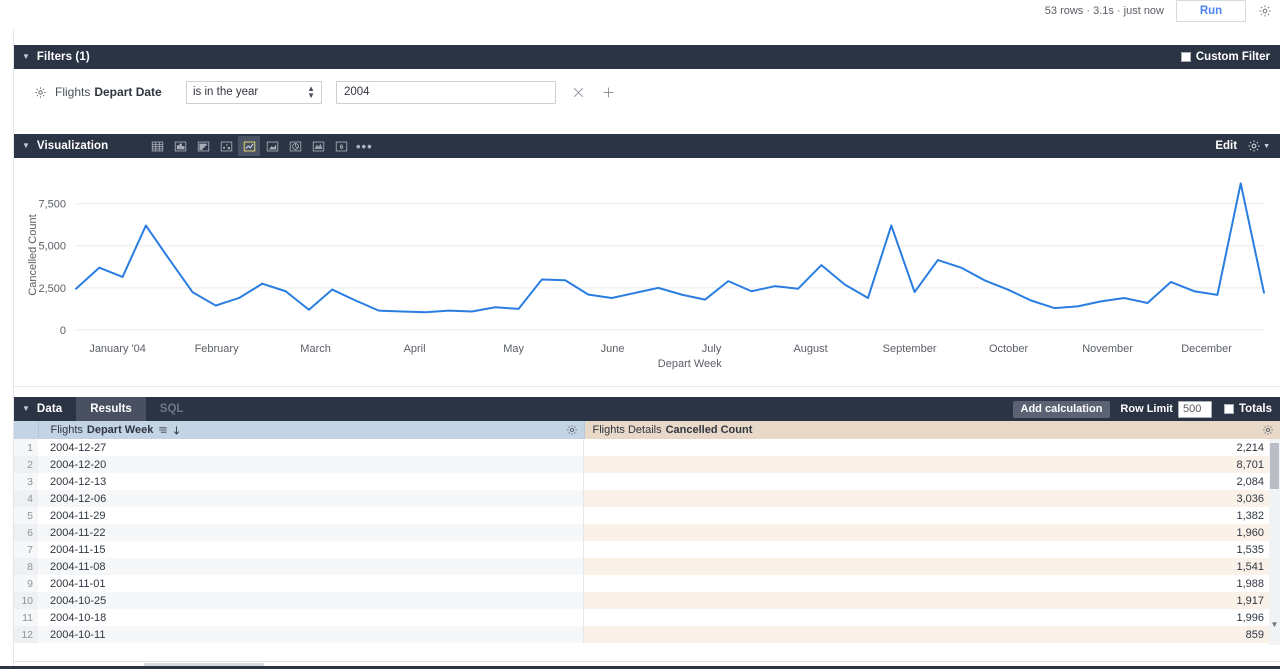 The width and height of the screenshot is (1280, 669). Describe the element at coordinates (272, 146) in the screenshot. I see `area-chart-icon` at that location.